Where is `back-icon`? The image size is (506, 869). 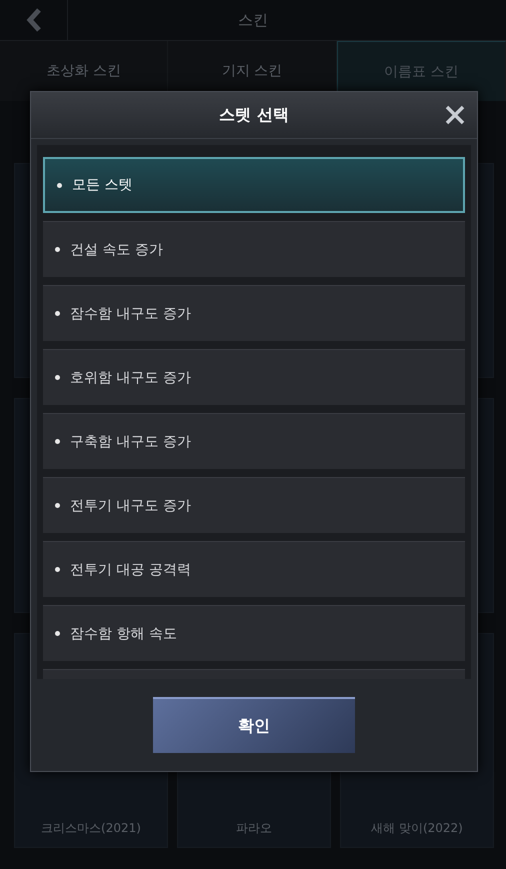 back-icon is located at coordinates (33, 20).